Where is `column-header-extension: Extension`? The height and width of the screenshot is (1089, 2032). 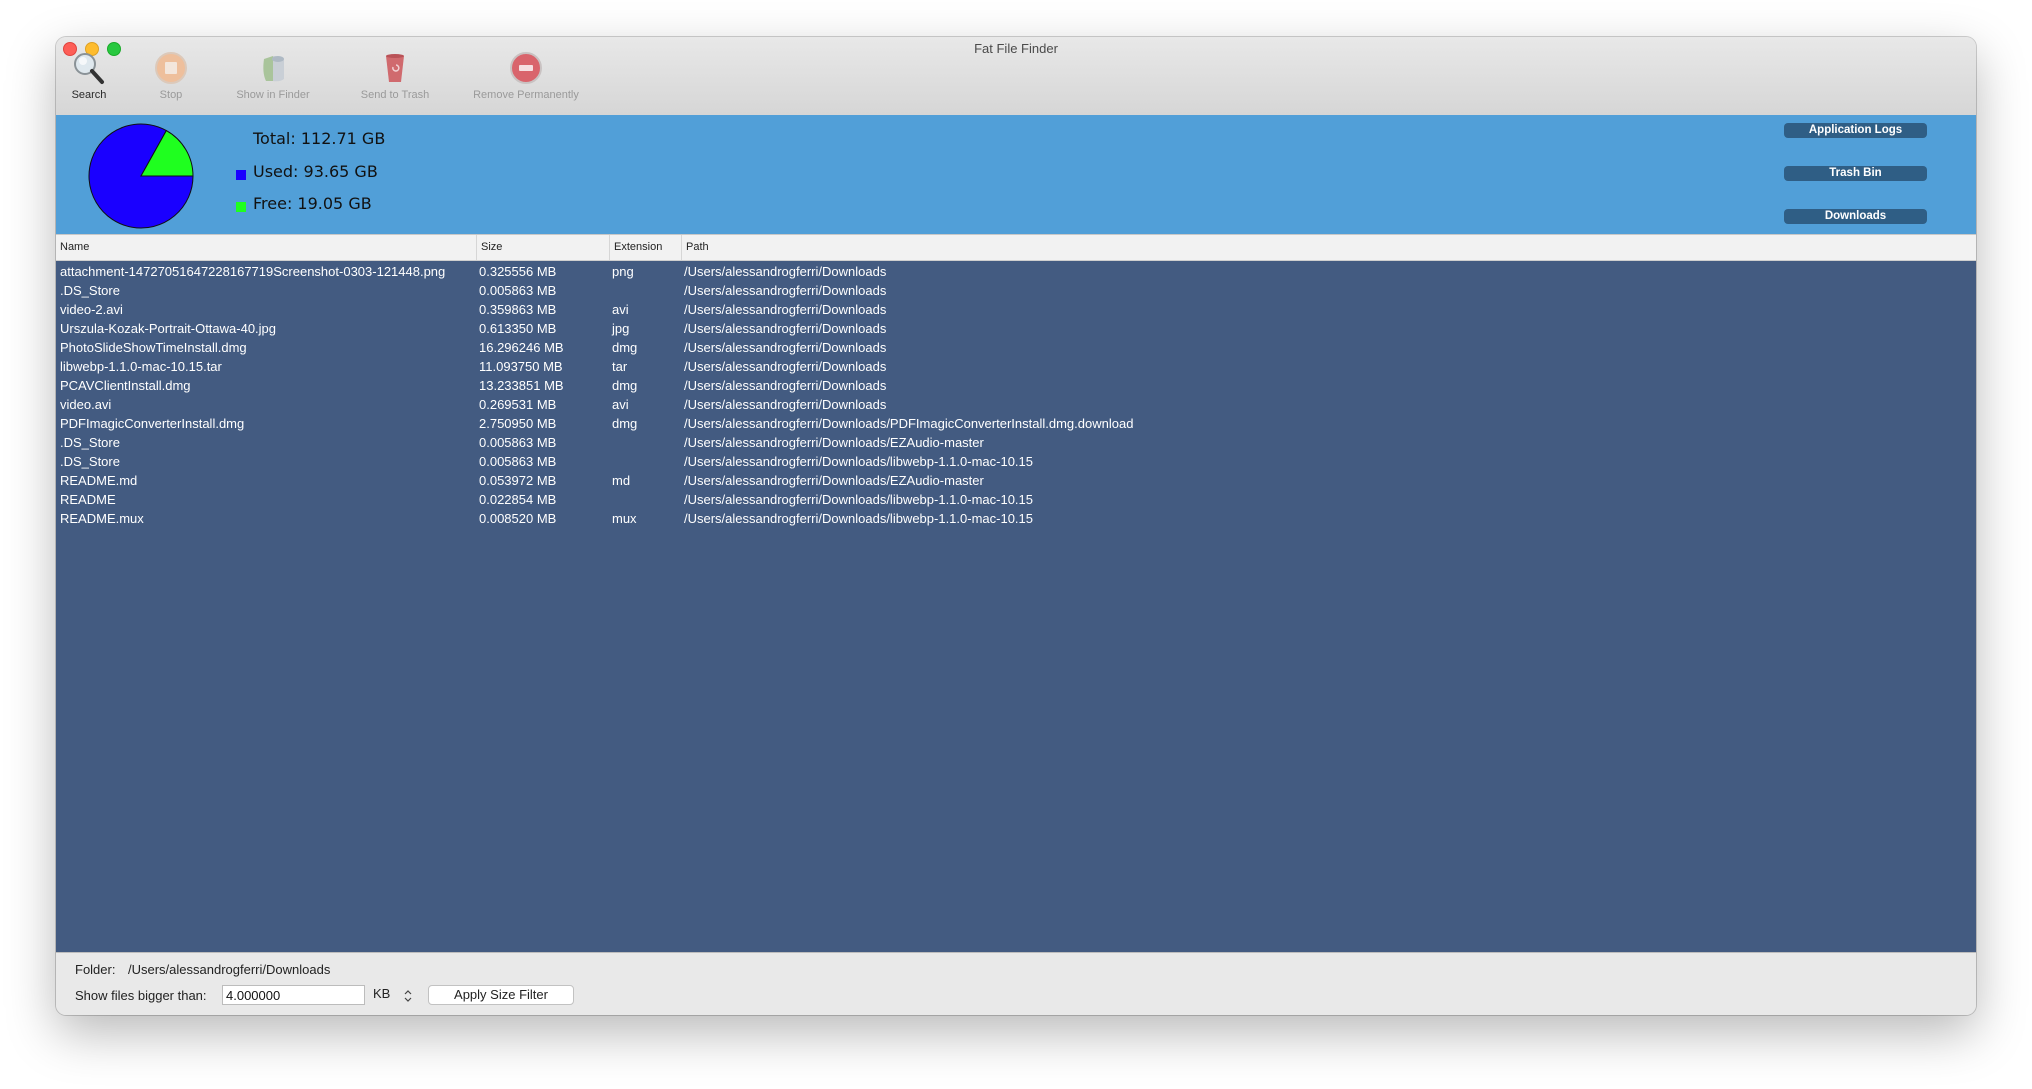
column-header-extension: Extension is located at coordinates (645, 247).